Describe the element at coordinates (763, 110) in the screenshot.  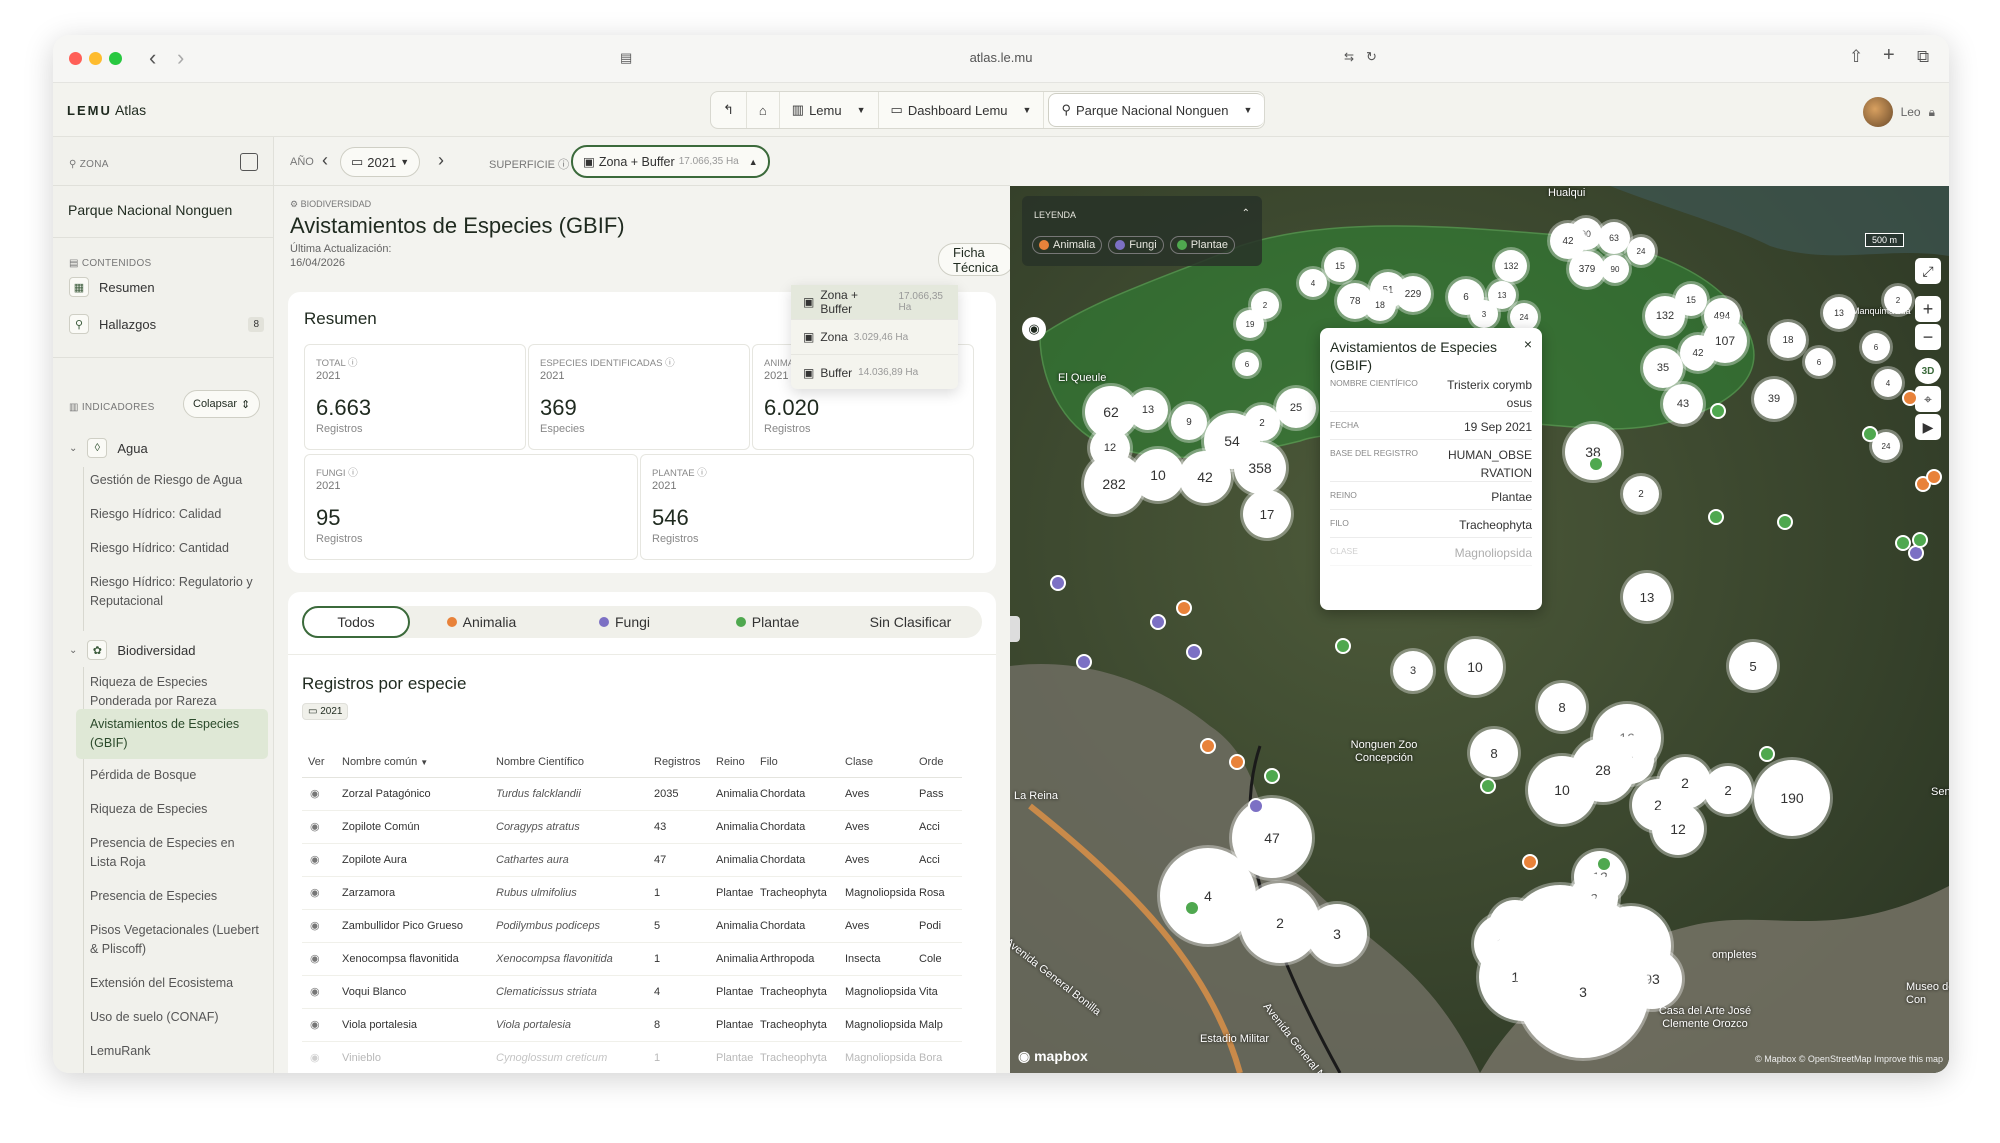
I see `home-icon: ⌂` at that location.